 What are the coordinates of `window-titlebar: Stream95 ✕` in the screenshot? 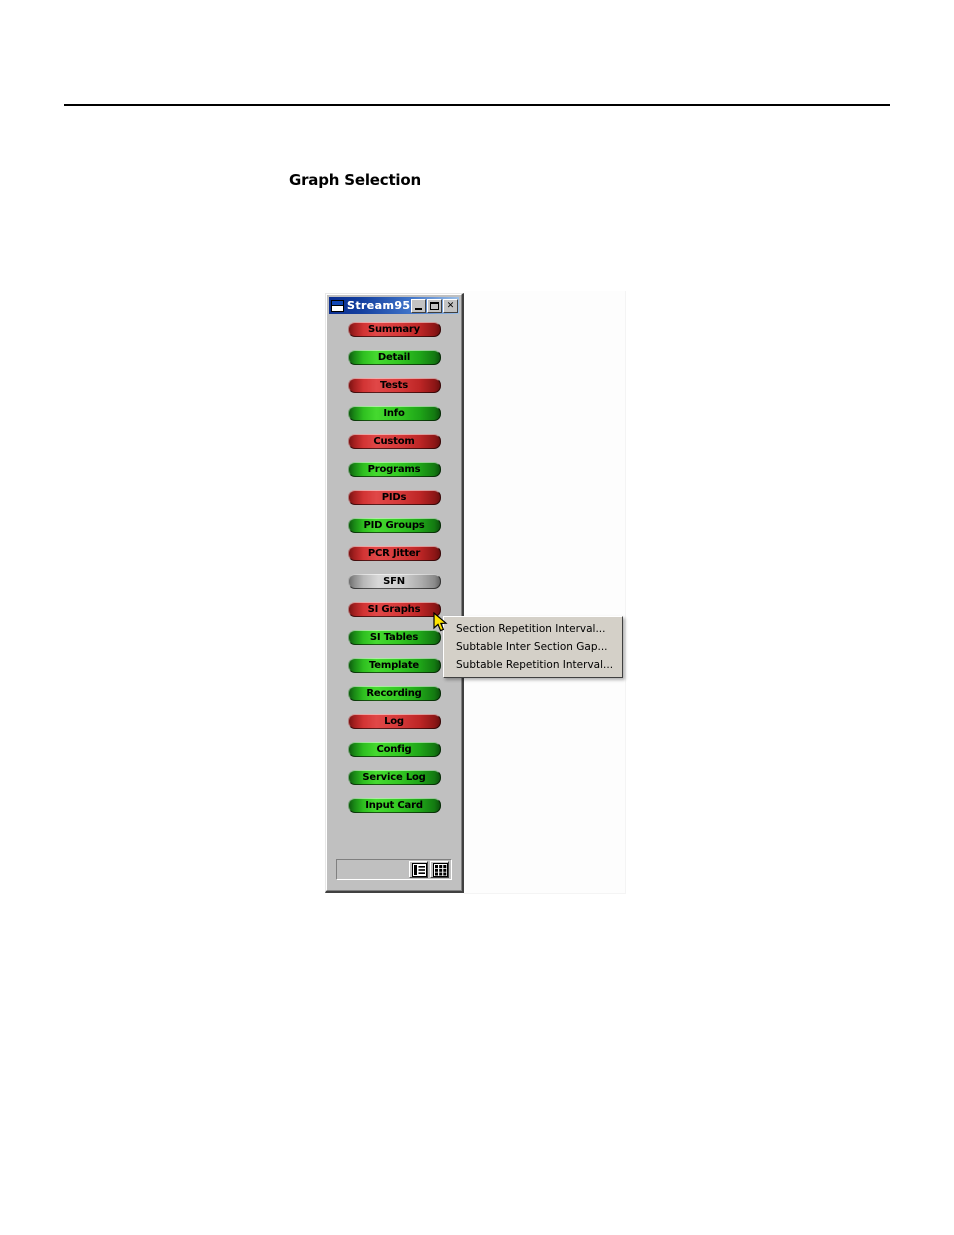 It's located at (394, 305).